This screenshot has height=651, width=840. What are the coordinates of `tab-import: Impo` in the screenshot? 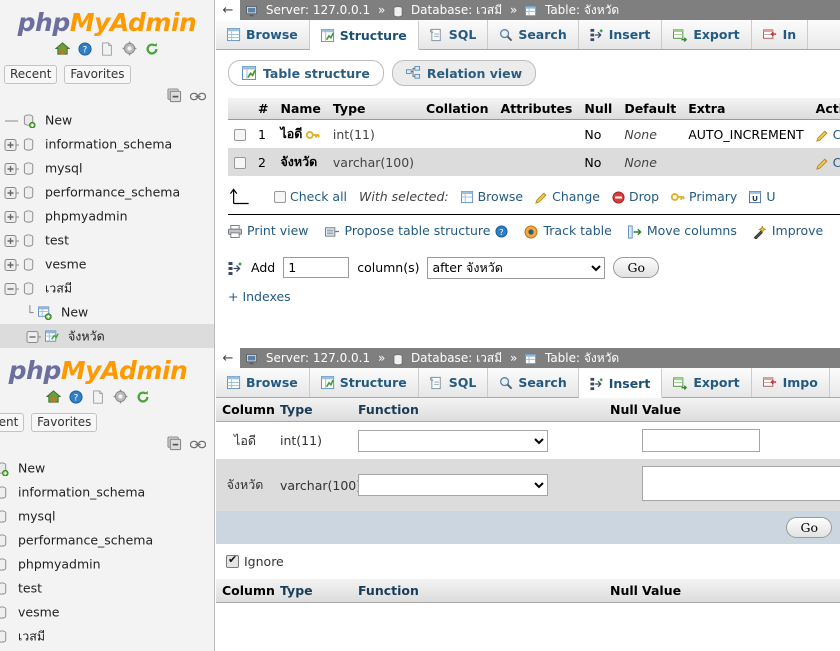 It's located at (790, 382).